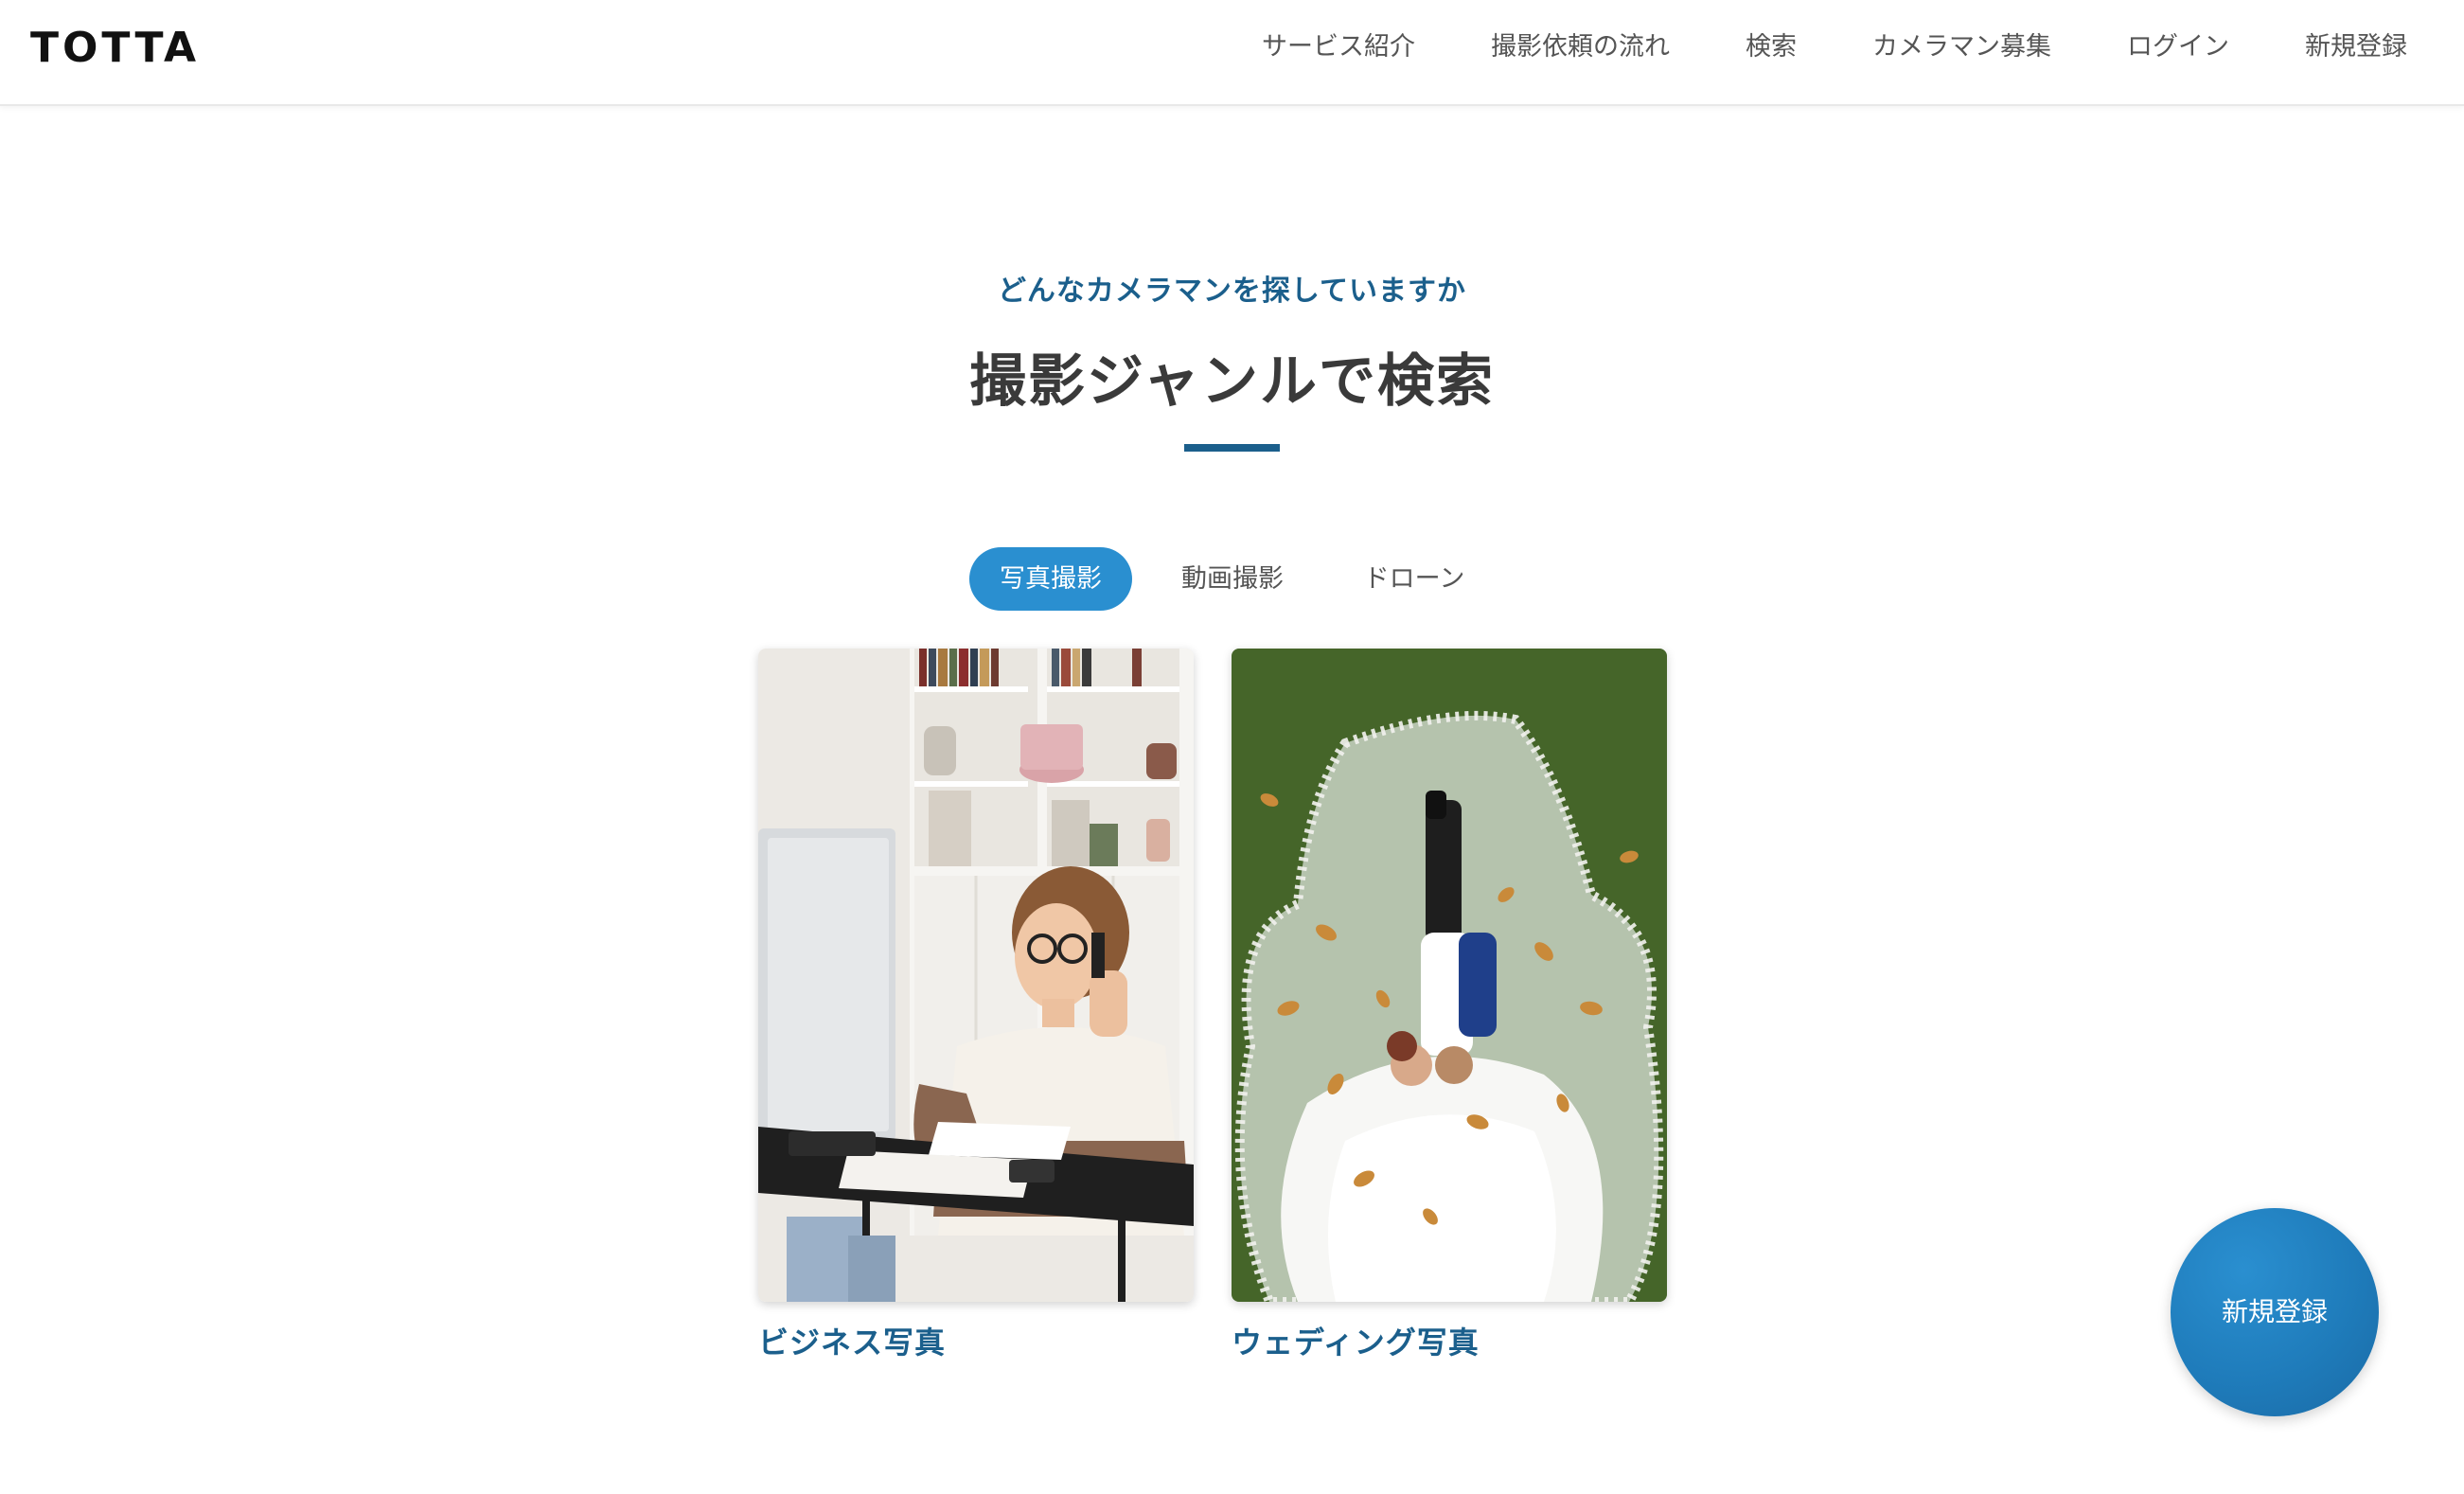  Describe the element at coordinates (2275, 1312) in the screenshot. I see `floating-signup-button: 新規登録` at that location.